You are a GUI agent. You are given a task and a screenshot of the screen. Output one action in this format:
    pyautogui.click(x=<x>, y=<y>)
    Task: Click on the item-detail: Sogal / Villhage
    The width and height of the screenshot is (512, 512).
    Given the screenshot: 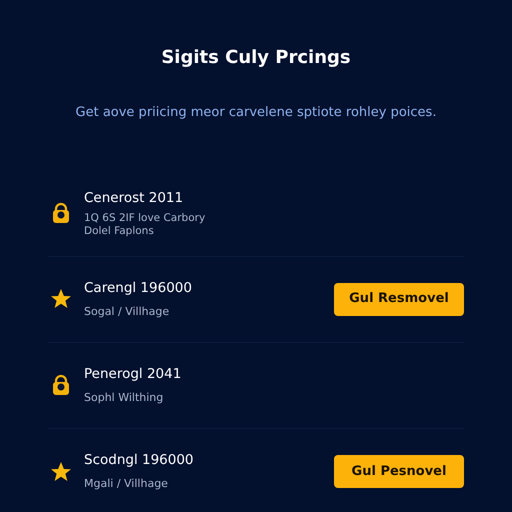 What is the action you would take?
    pyautogui.click(x=127, y=312)
    